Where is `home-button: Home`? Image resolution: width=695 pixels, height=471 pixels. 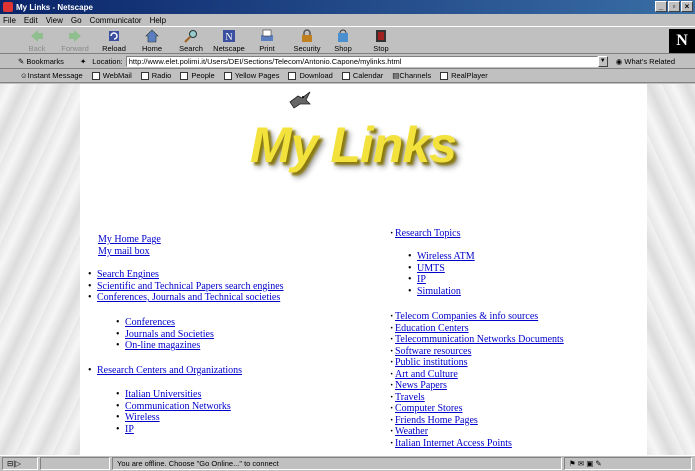
home-button: Home is located at coordinates (152, 41).